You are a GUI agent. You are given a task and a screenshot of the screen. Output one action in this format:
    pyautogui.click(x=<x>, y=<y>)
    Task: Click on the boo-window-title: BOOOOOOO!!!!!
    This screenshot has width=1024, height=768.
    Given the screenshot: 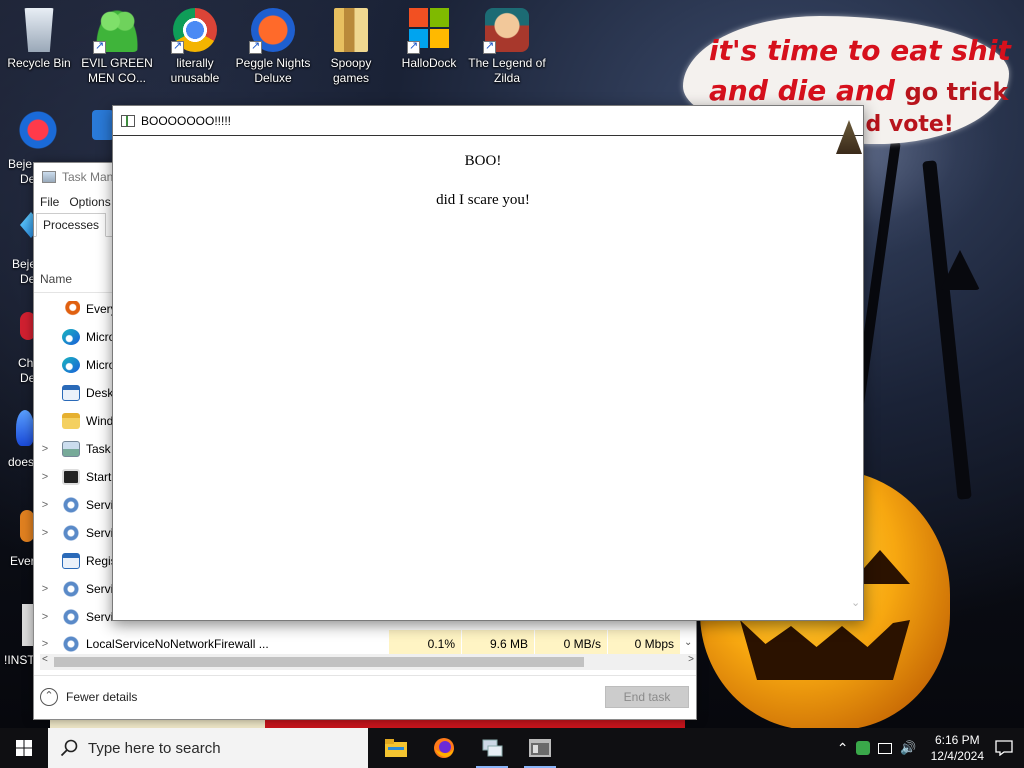 What is the action you would take?
    pyautogui.click(x=186, y=120)
    